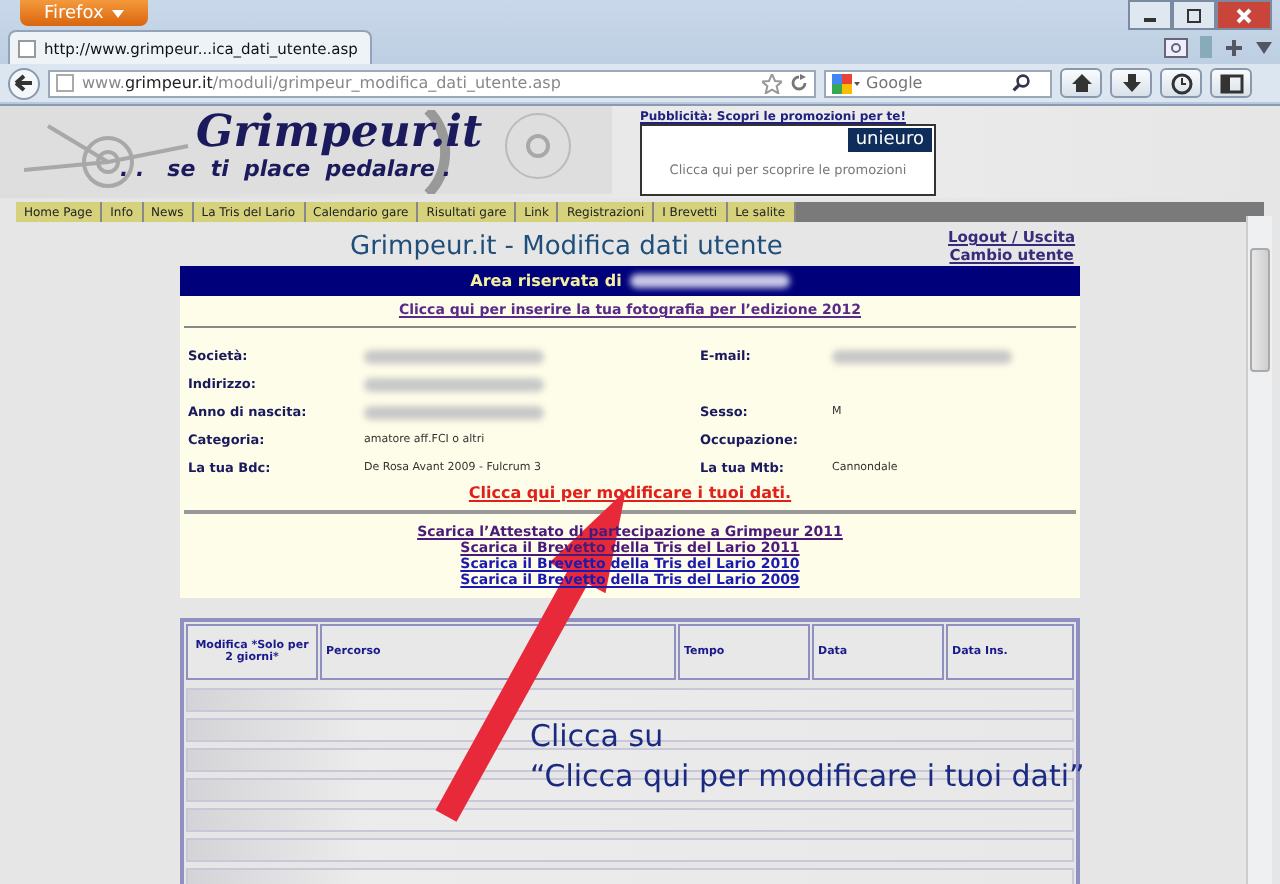 This screenshot has width=1280, height=884. I want to click on back-button, so click(24, 83).